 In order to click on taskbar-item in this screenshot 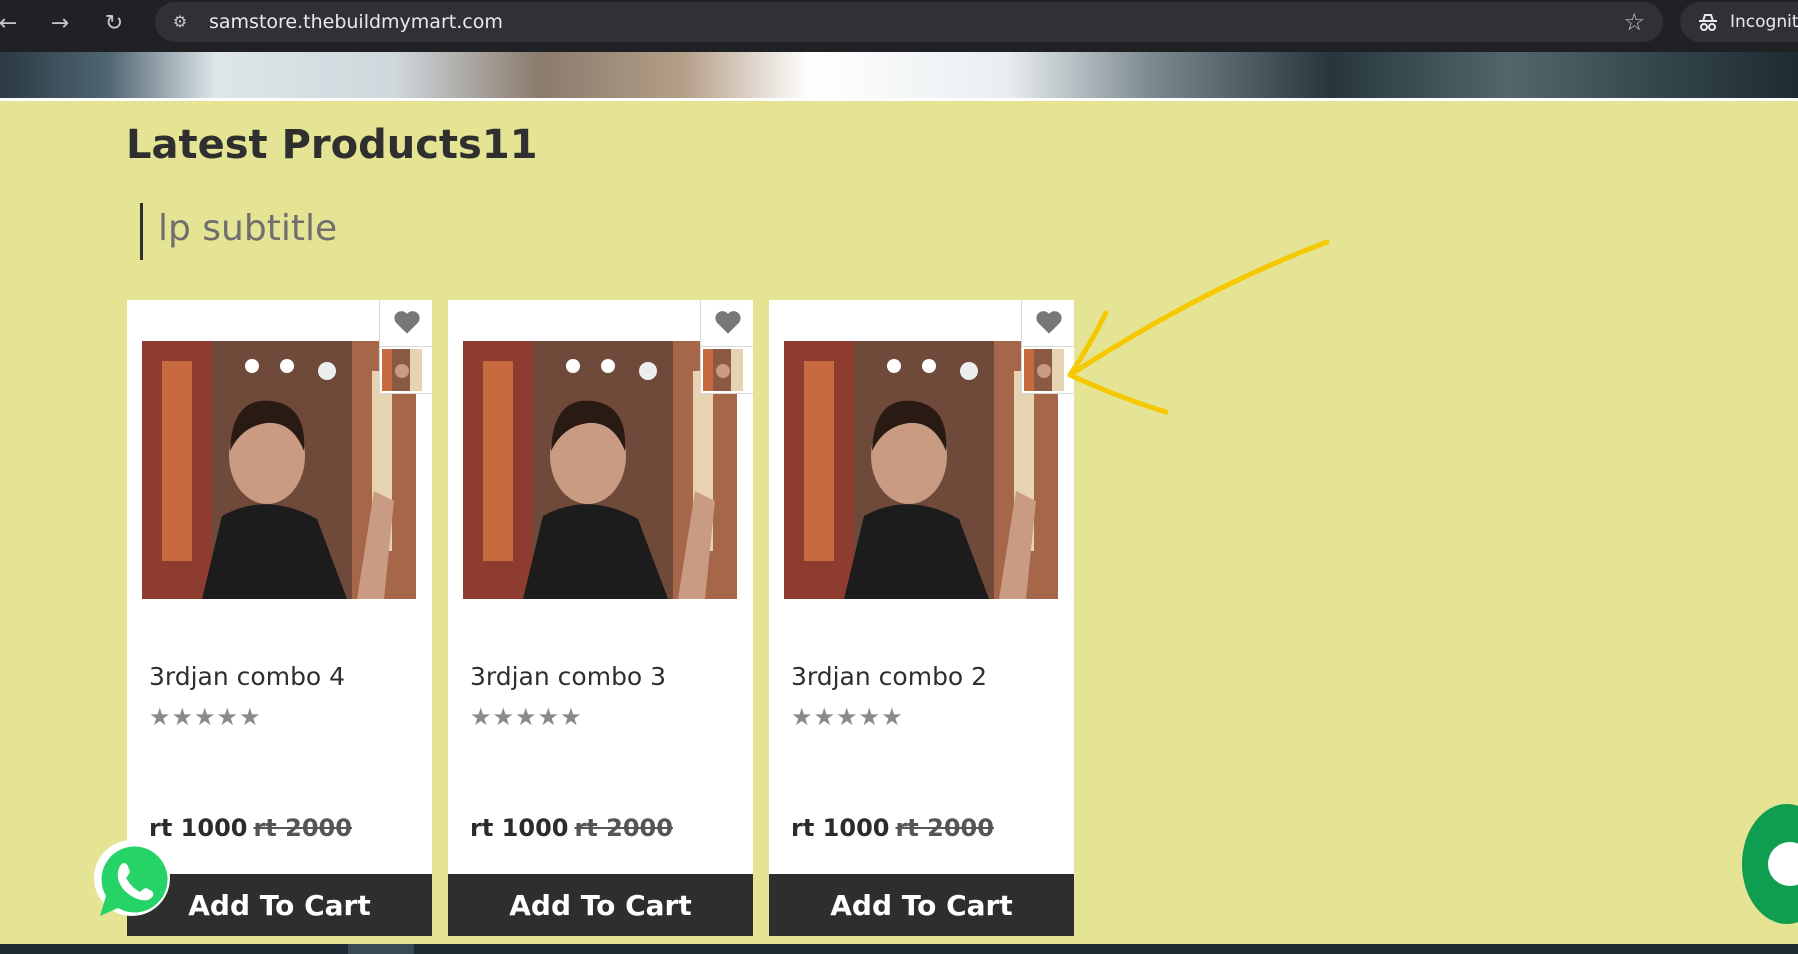, I will do `click(381, 949)`.